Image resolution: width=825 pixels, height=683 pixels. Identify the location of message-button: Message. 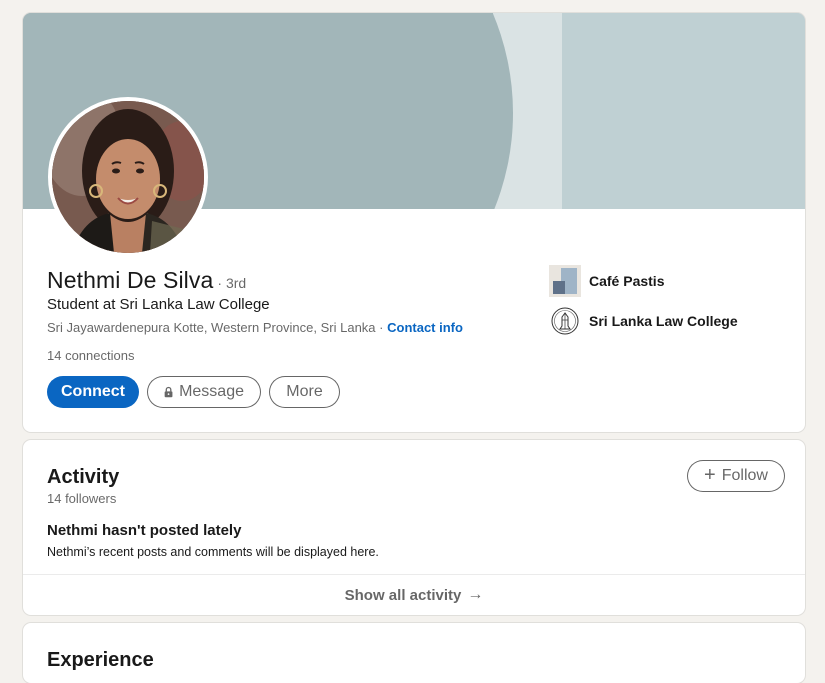
(204, 392).